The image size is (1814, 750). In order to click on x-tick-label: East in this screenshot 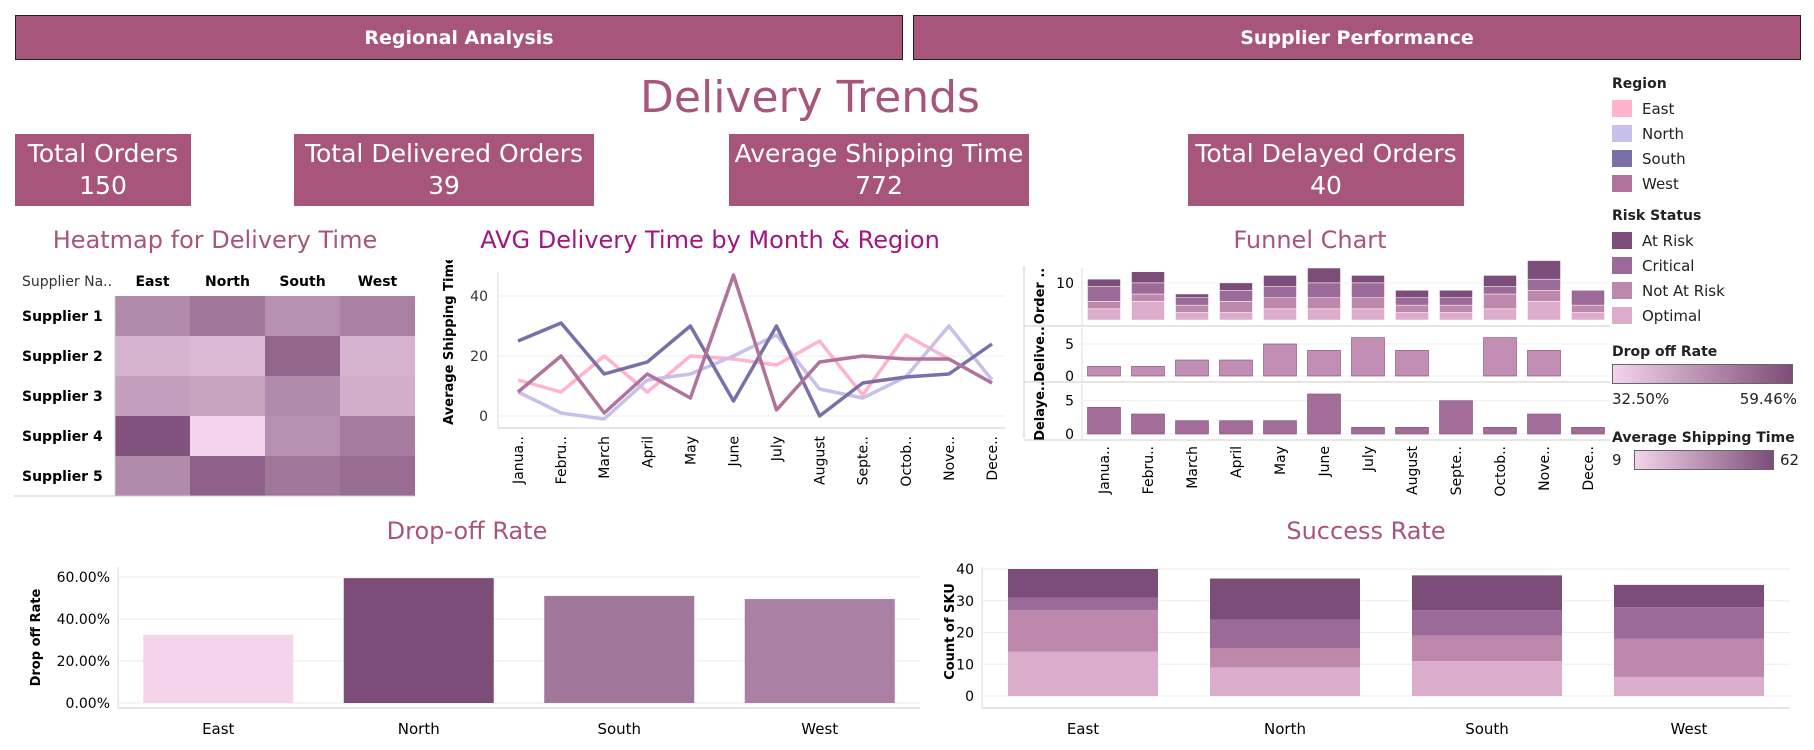, I will do `click(1083, 729)`.